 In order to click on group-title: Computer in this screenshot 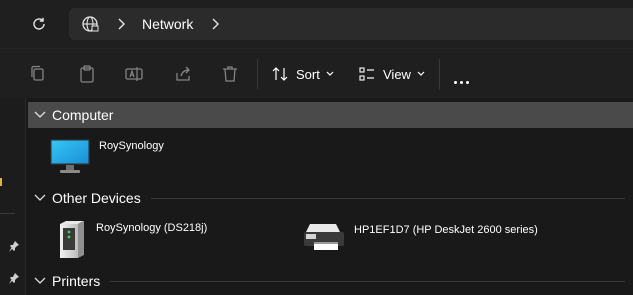, I will do `click(83, 115)`.